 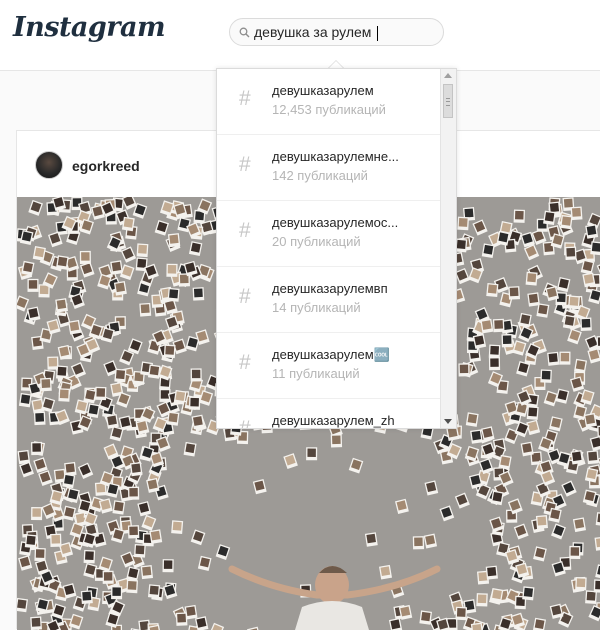 I want to click on result-name: девушказарулем, so click(x=354, y=90).